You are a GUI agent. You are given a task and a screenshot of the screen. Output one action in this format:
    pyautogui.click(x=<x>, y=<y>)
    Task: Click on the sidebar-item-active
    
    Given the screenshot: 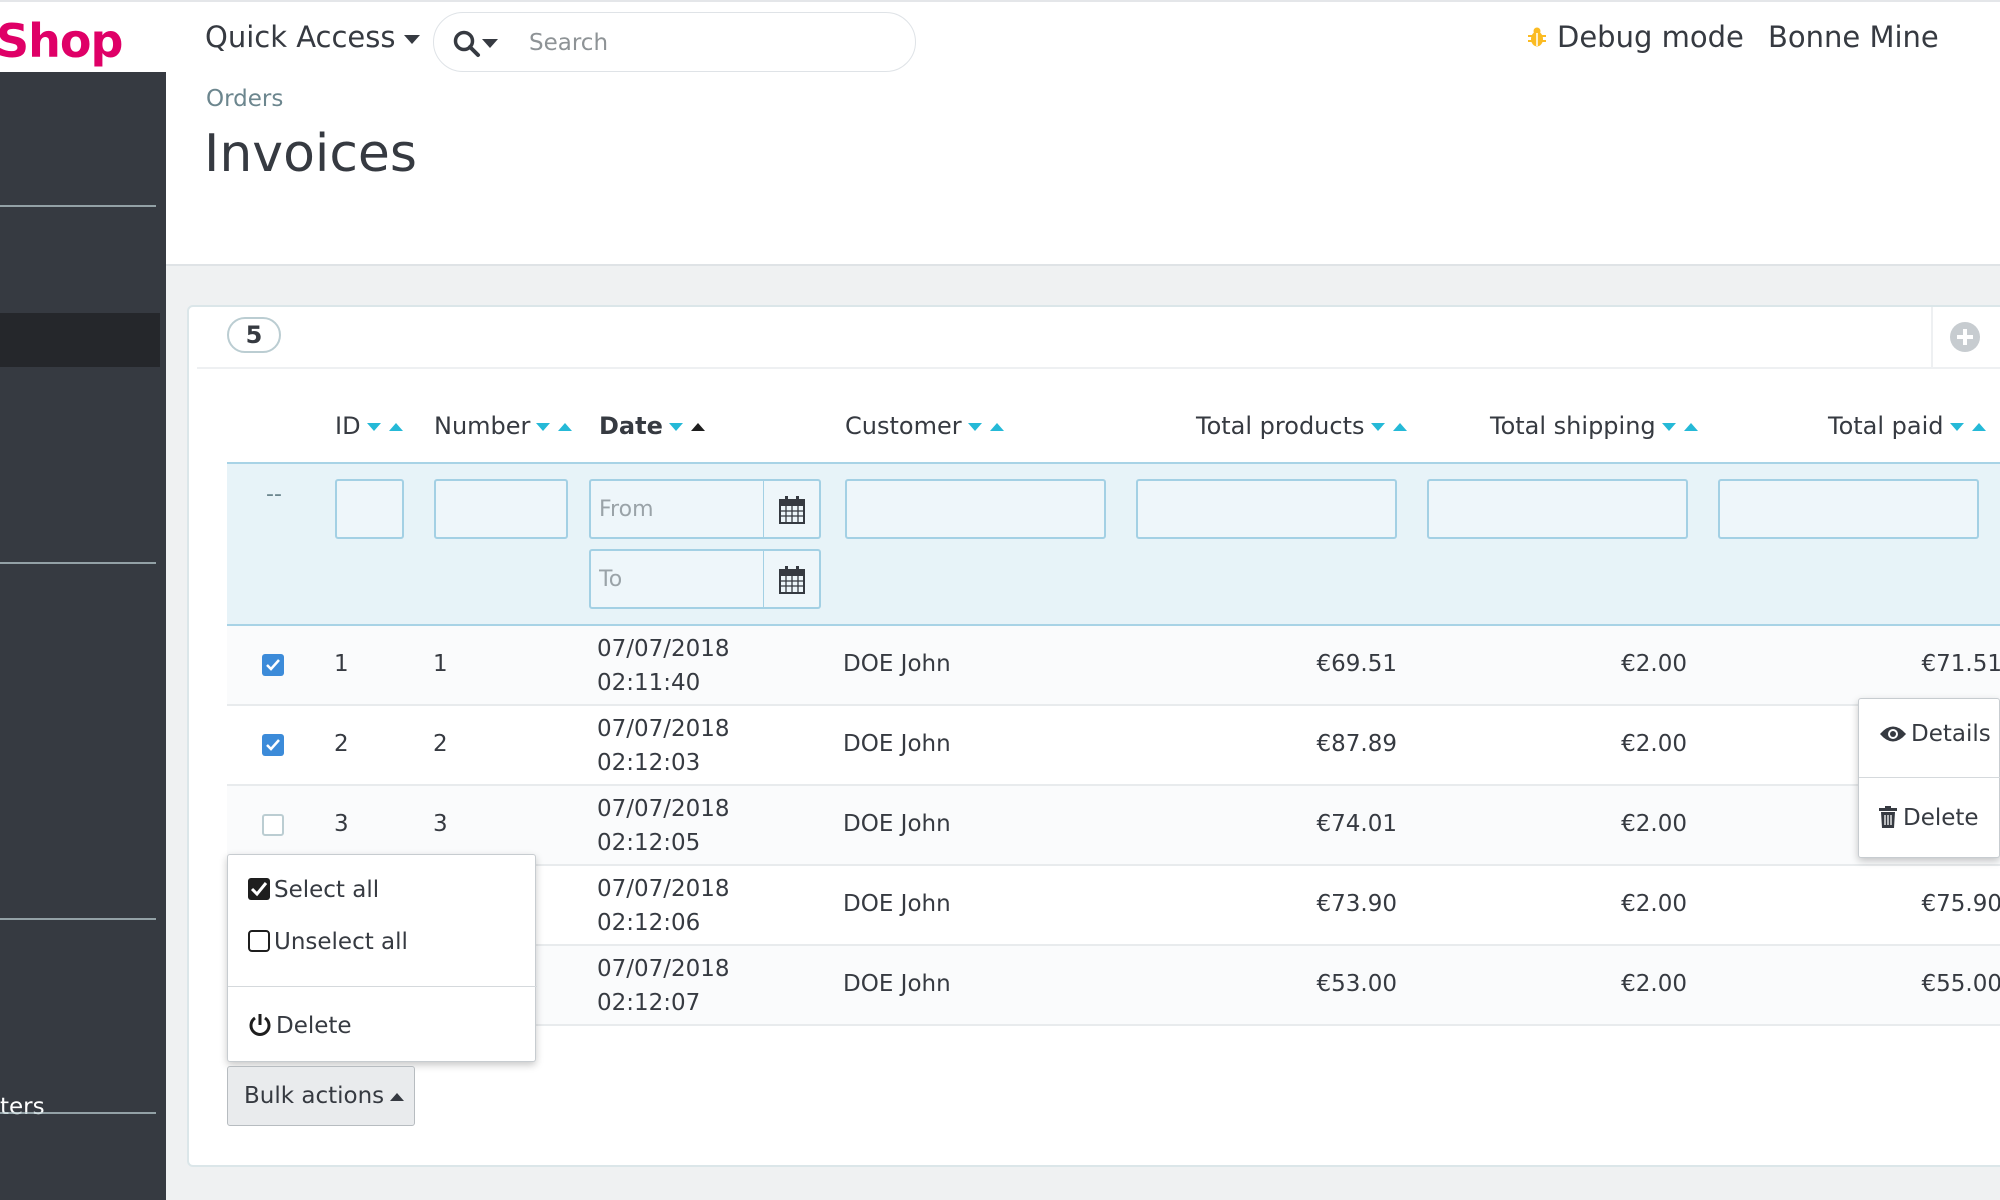 What is the action you would take?
    pyautogui.click(x=80, y=340)
    